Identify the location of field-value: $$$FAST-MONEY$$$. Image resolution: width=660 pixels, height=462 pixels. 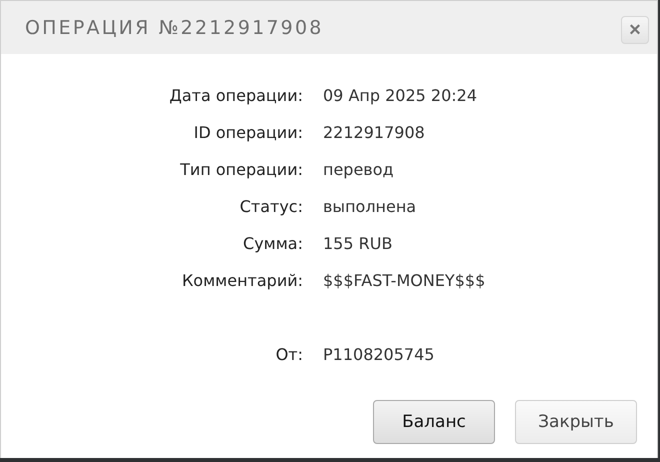
(404, 281).